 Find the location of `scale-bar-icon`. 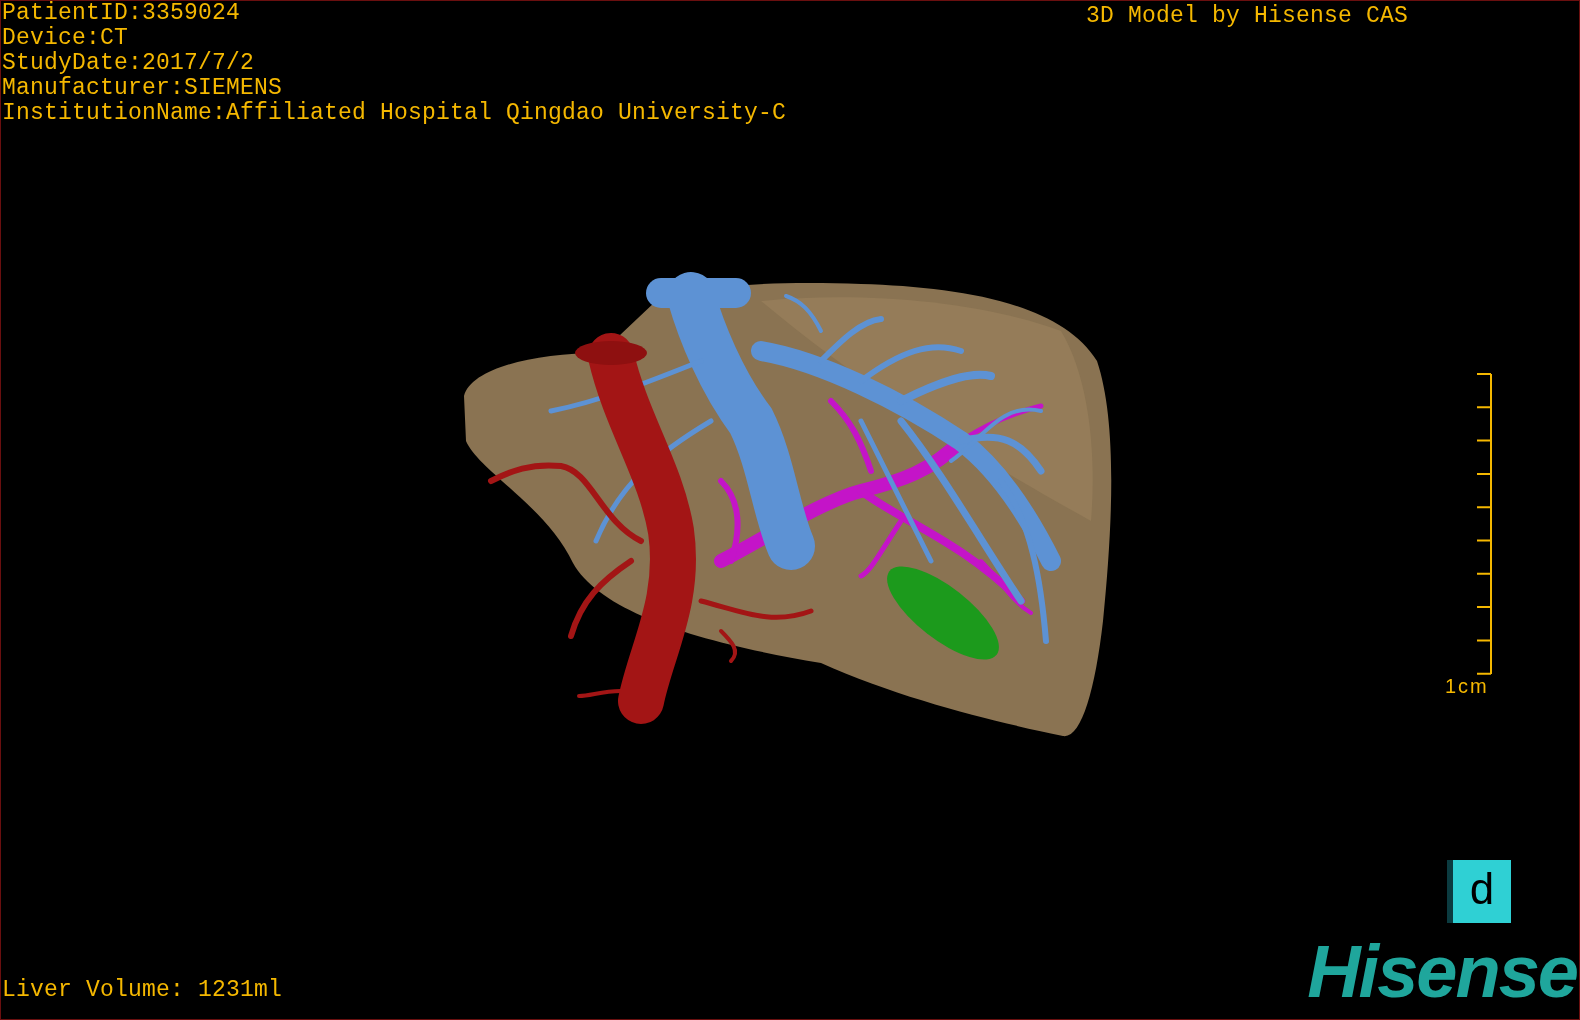

scale-bar-icon is located at coordinates (1483, 524).